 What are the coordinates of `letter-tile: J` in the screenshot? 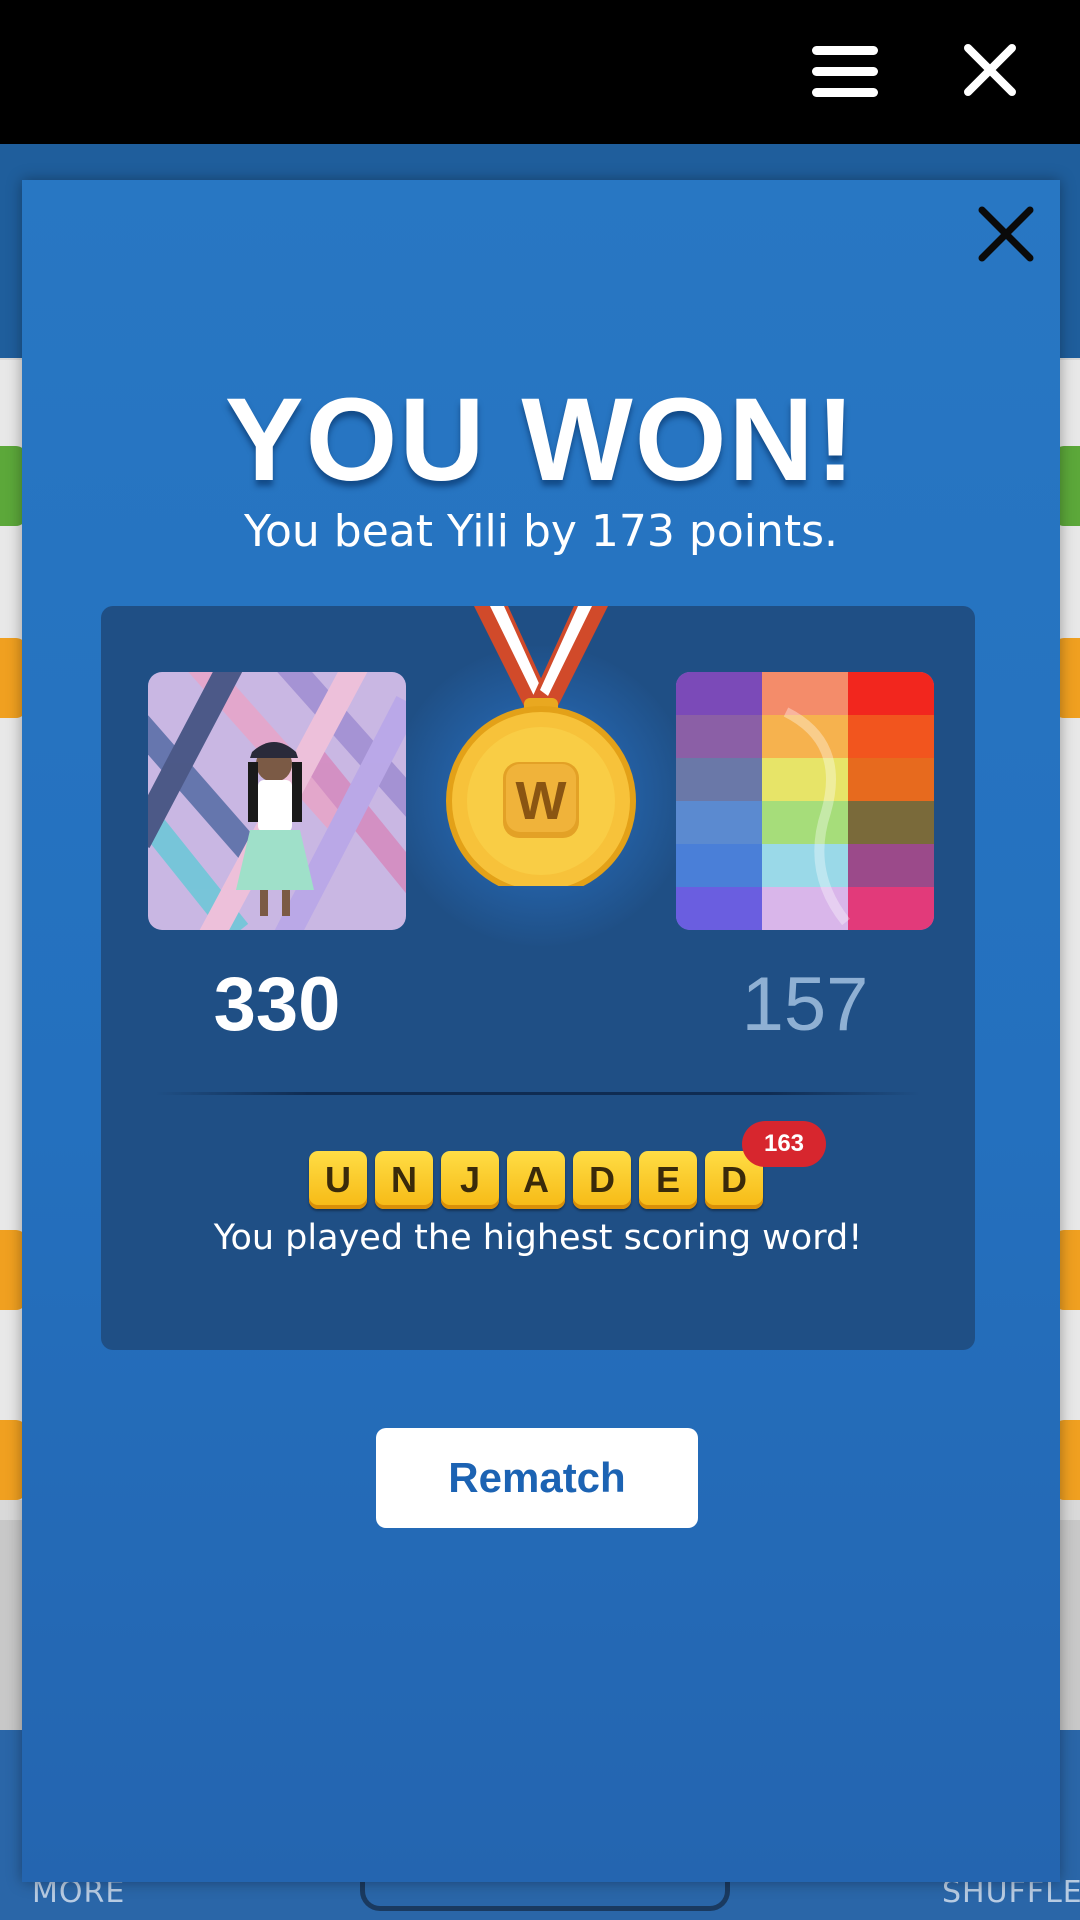 It's located at (470, 1180).